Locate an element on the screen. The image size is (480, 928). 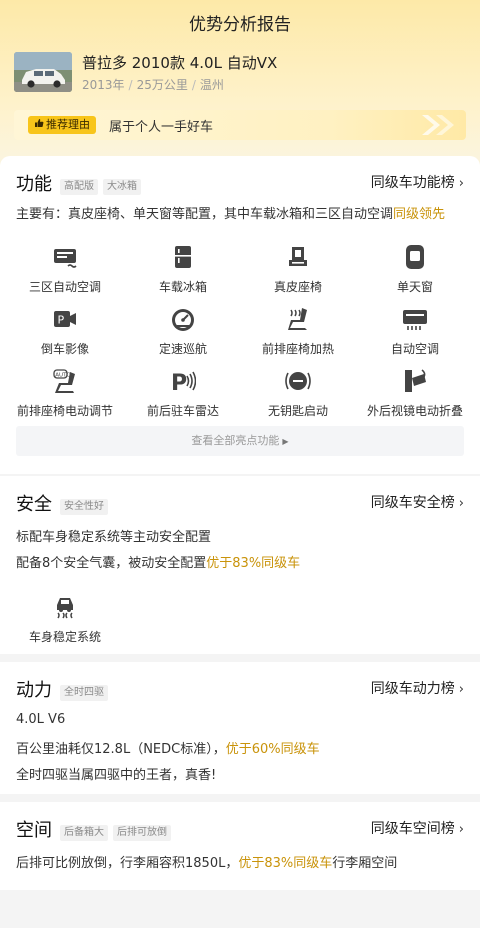
power-line-2-highlight: 优于60%同级车 is located at coordinates (272, 749).